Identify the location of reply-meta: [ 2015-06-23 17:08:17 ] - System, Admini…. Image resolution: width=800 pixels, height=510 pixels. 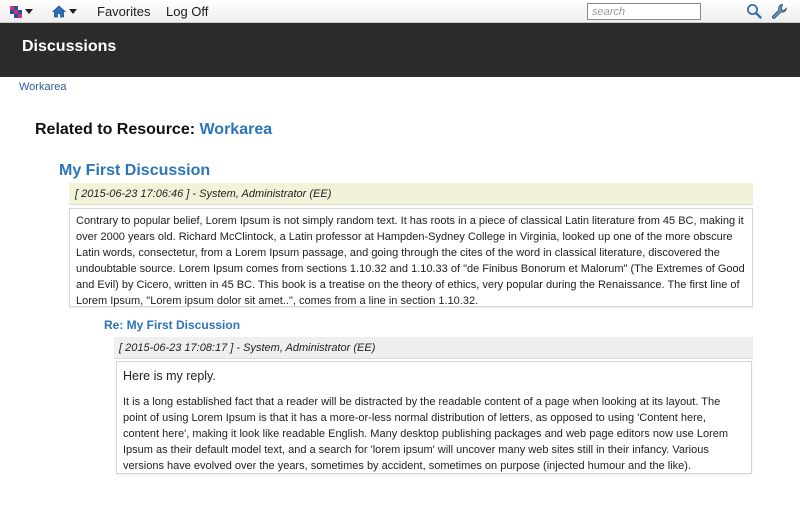
(433, 348).